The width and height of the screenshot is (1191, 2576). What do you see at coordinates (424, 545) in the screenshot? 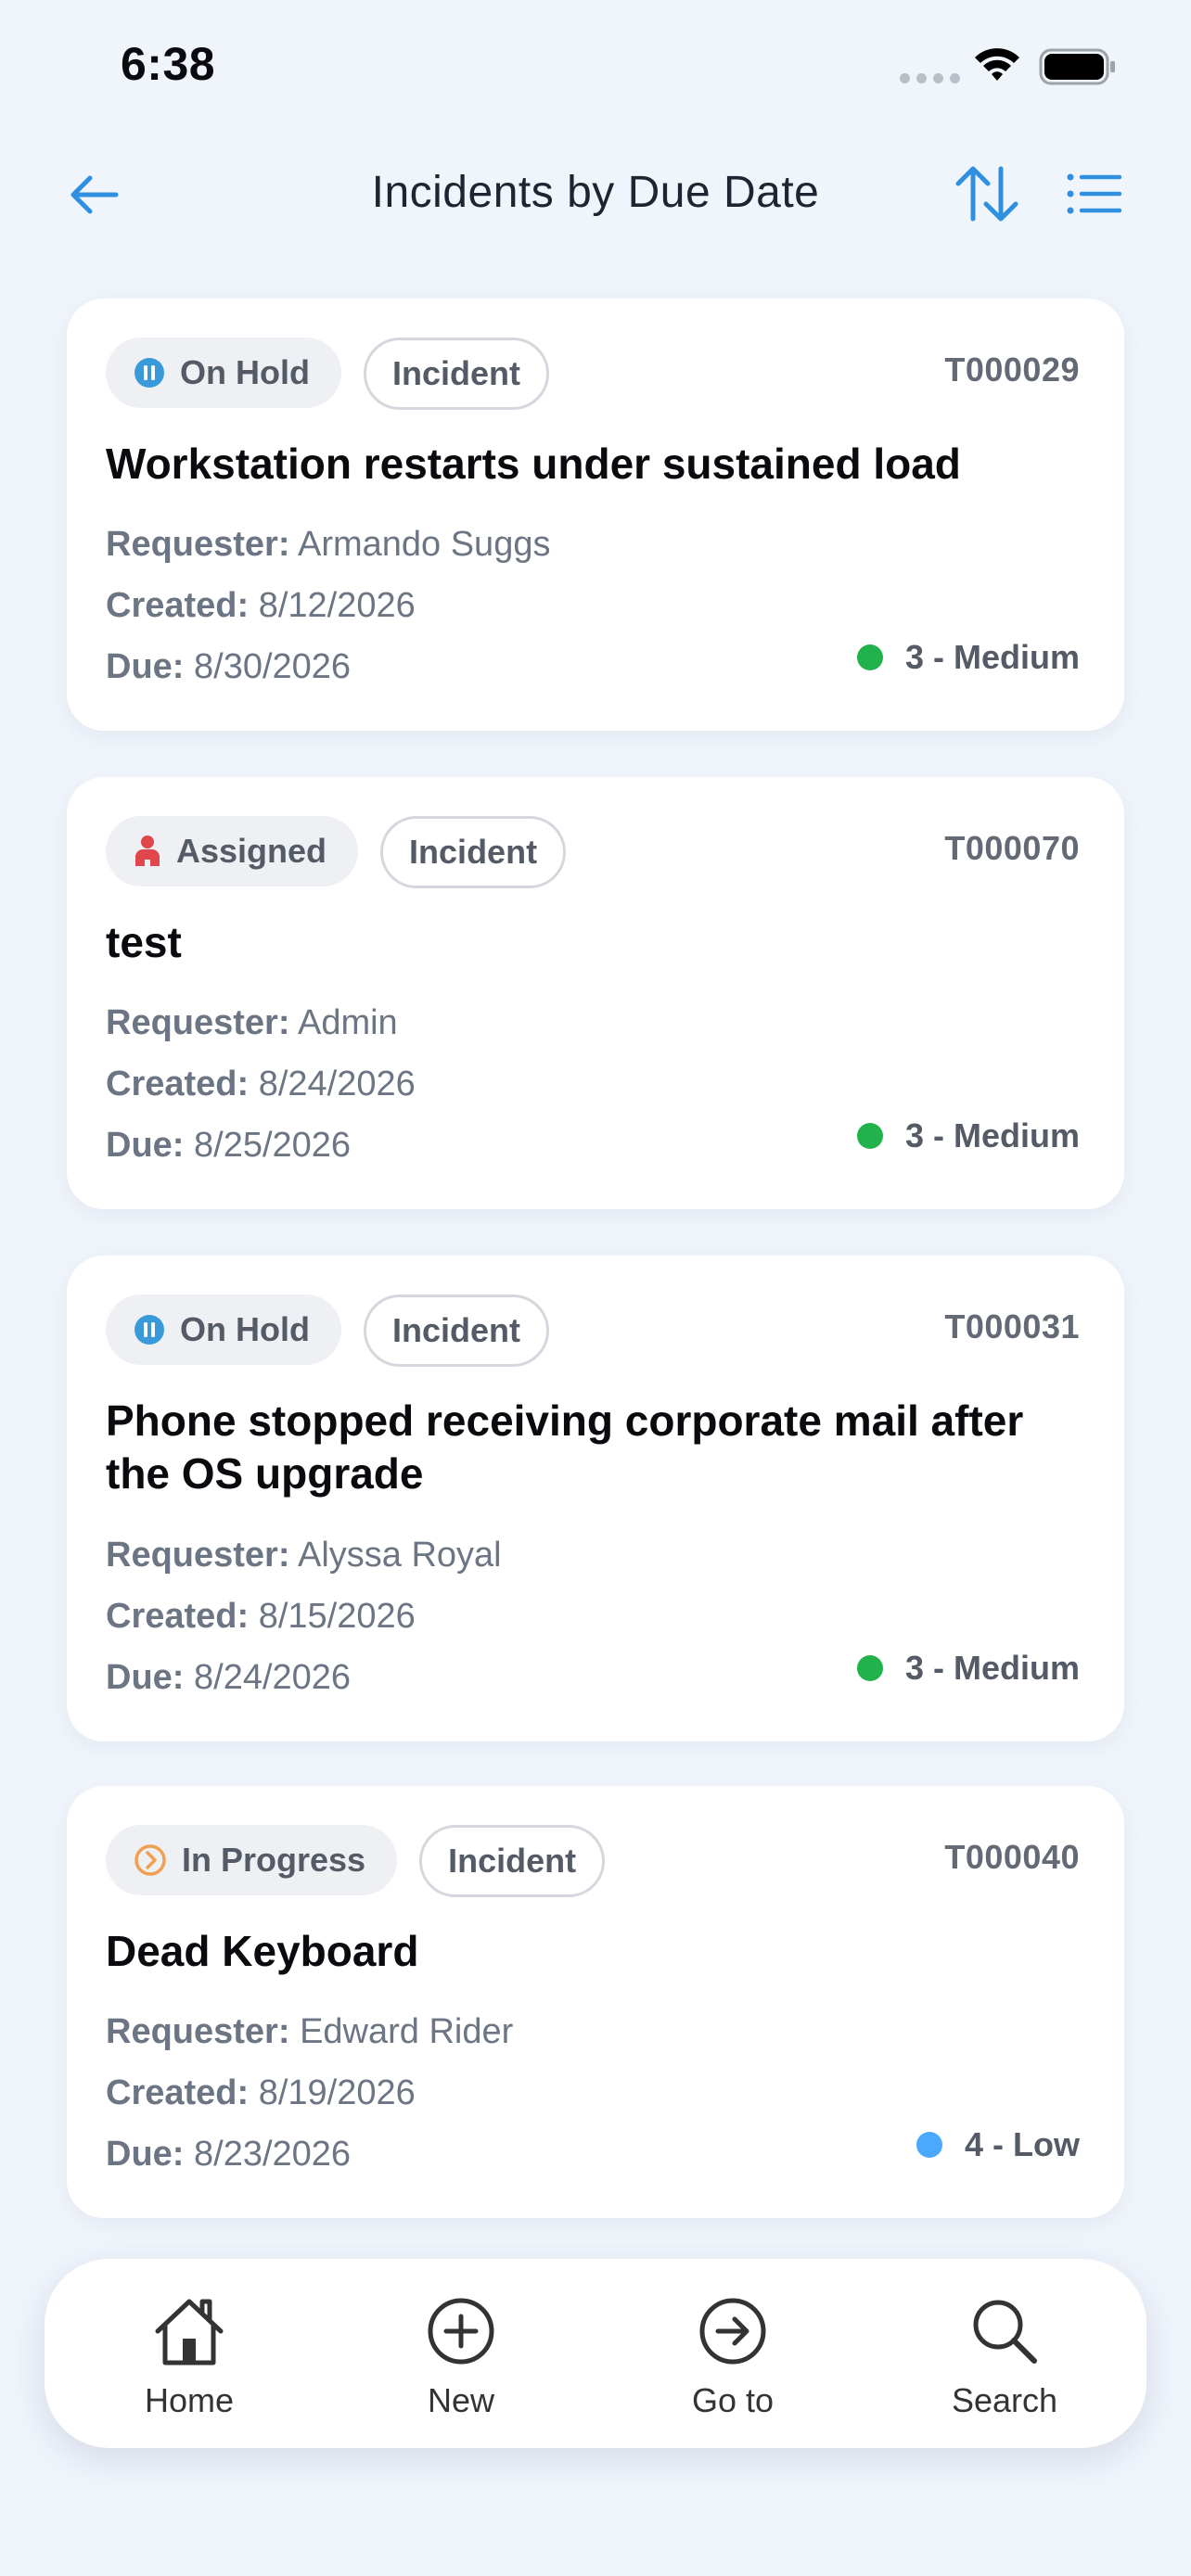
I see `requester-value: Armando Suggs` at bounding box center [424, 545].